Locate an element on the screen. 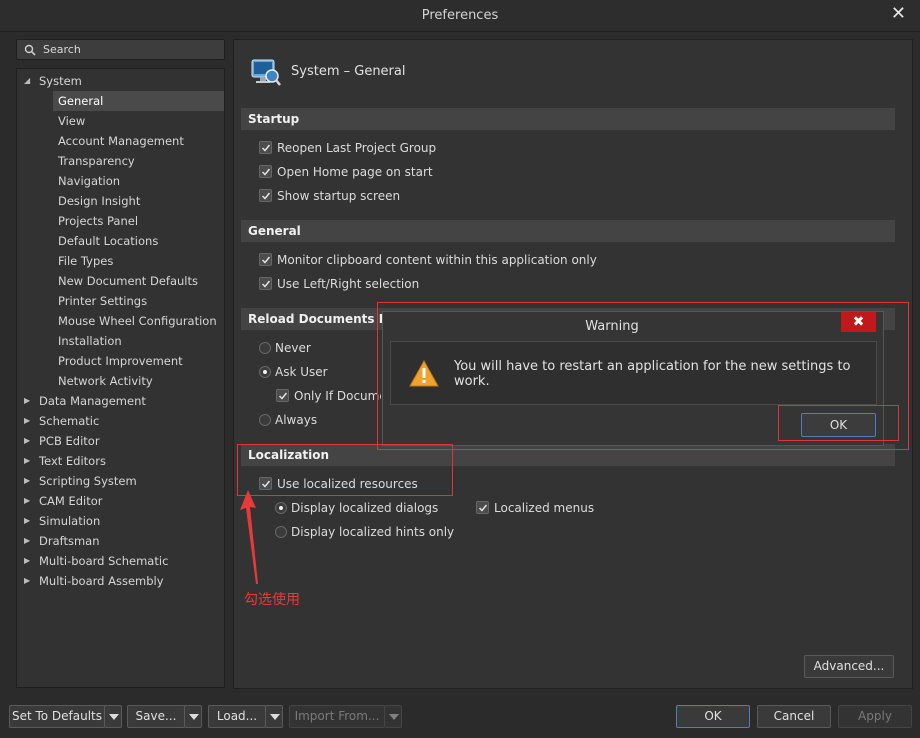  checkbox-show-startup-screen: Show startup screen is located at coordinates (409, 196).